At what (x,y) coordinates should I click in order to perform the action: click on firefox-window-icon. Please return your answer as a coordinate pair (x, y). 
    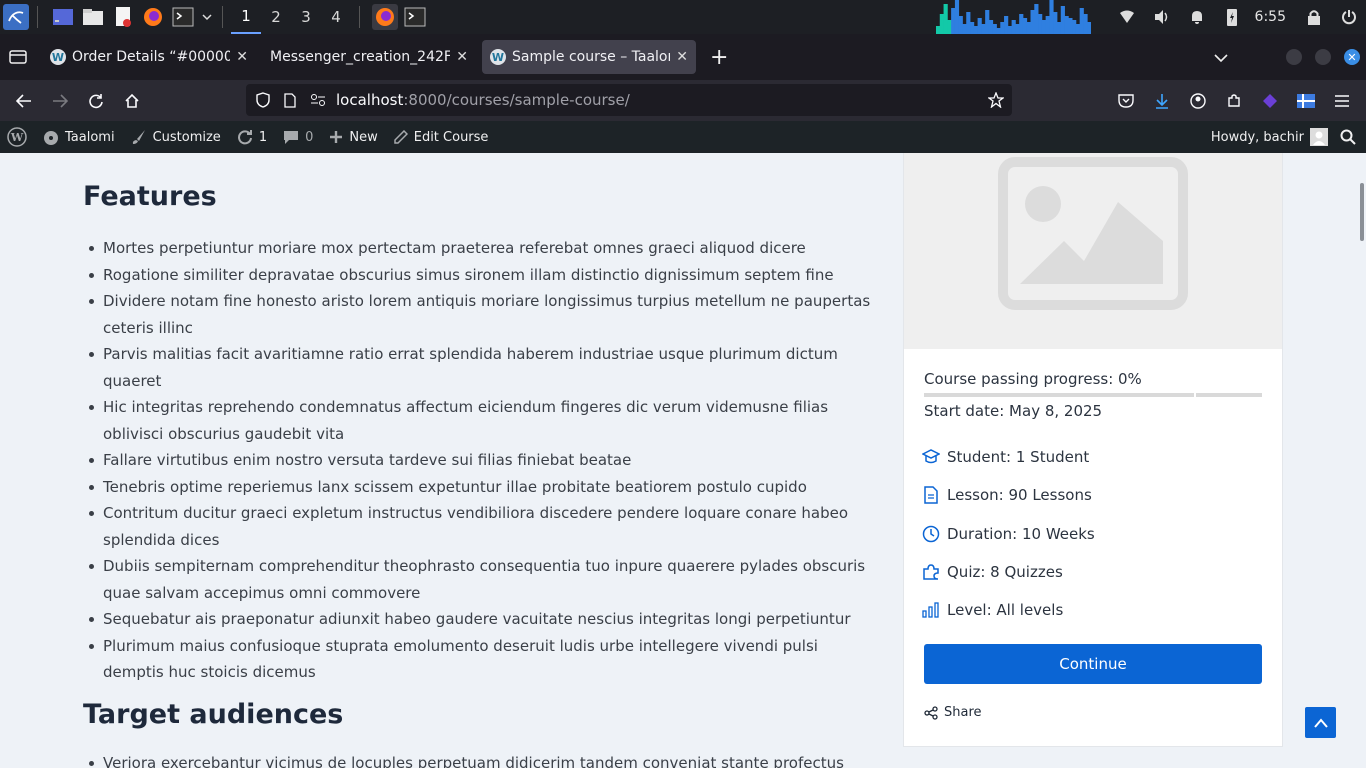
    Looking at the image, I should click on (385, 17).